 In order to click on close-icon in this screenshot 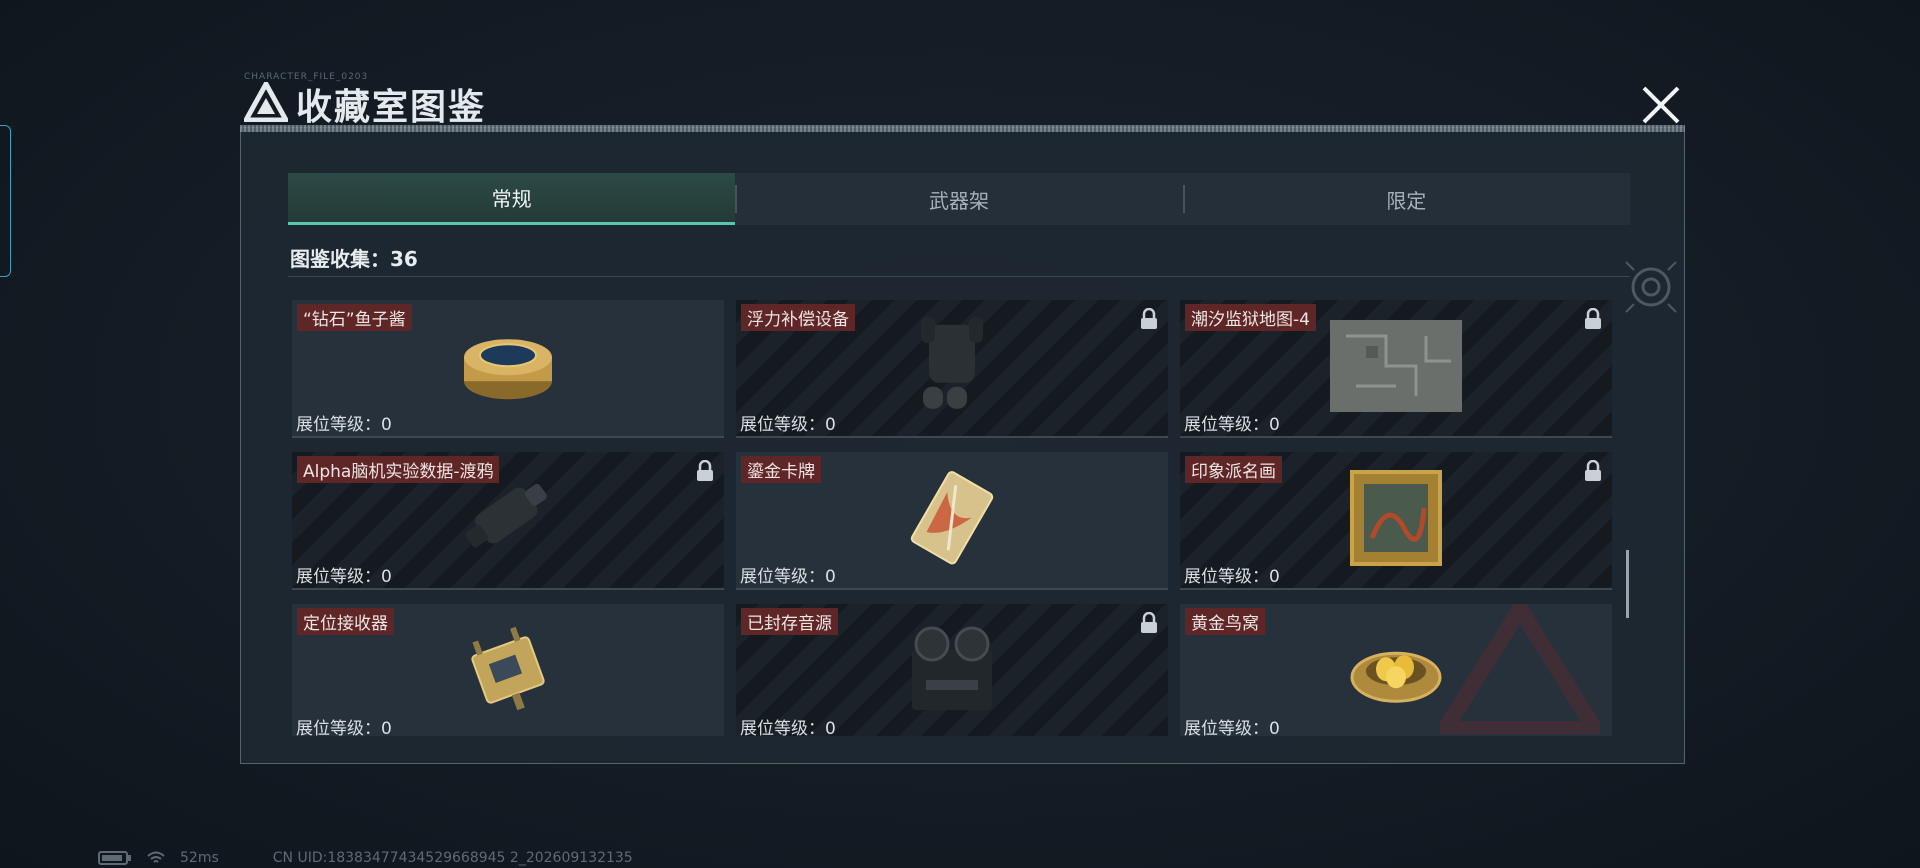, I will do `click(1661, 105)`.